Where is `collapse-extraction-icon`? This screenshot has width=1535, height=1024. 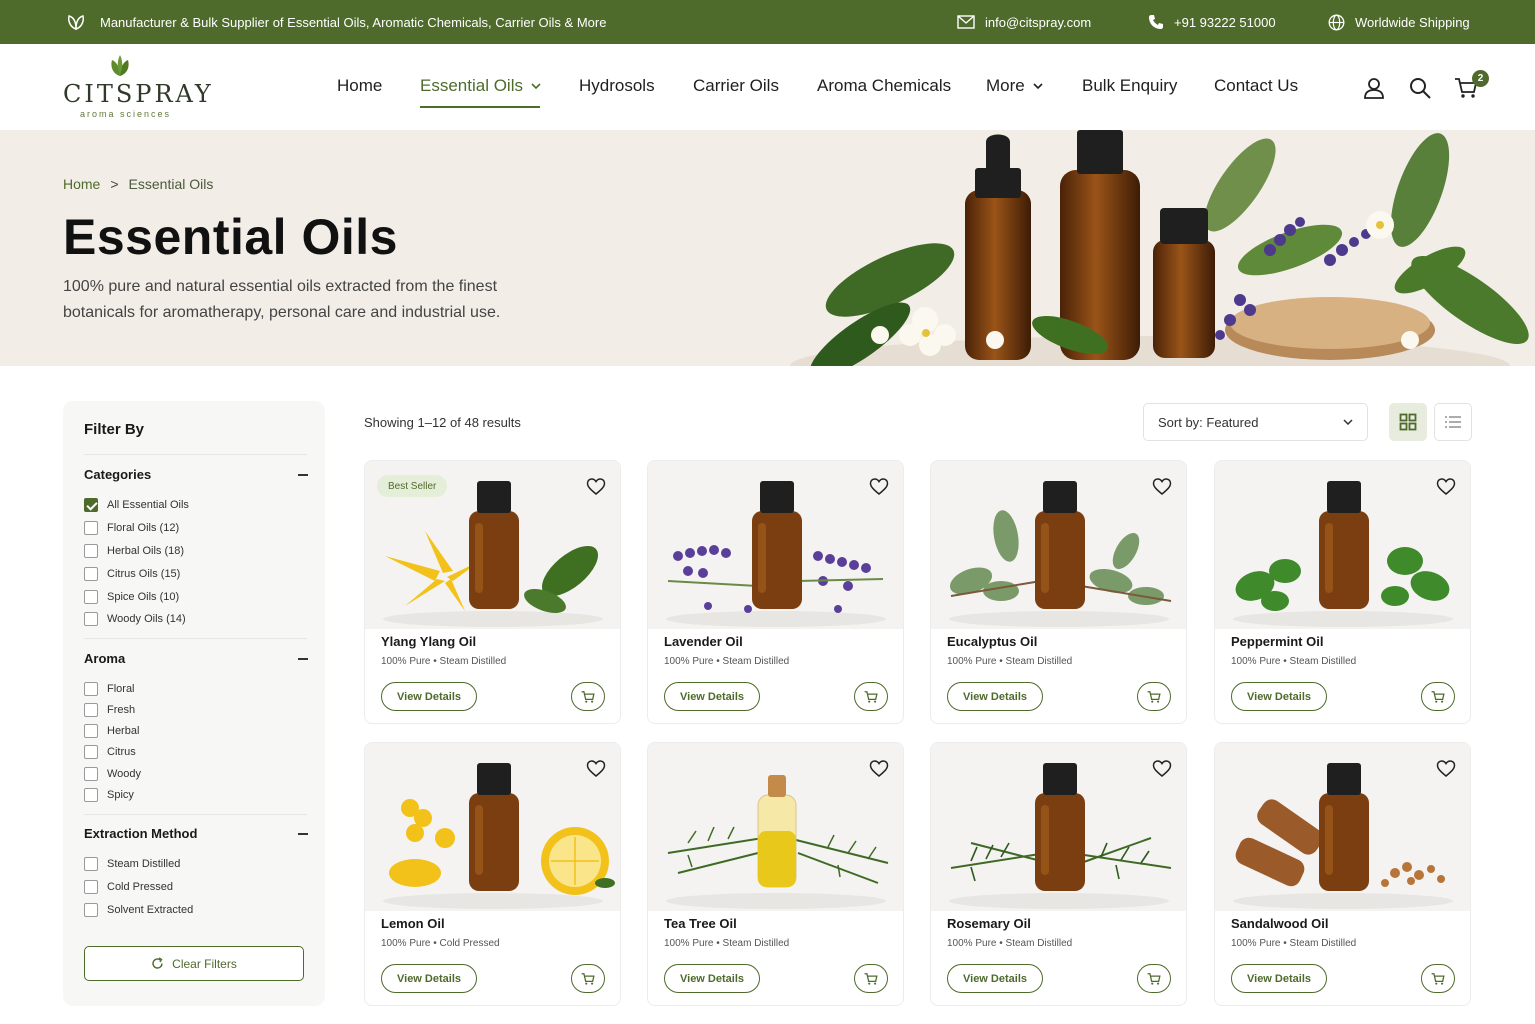
collapse-extraction-icon is located at coordinates (303, 834).